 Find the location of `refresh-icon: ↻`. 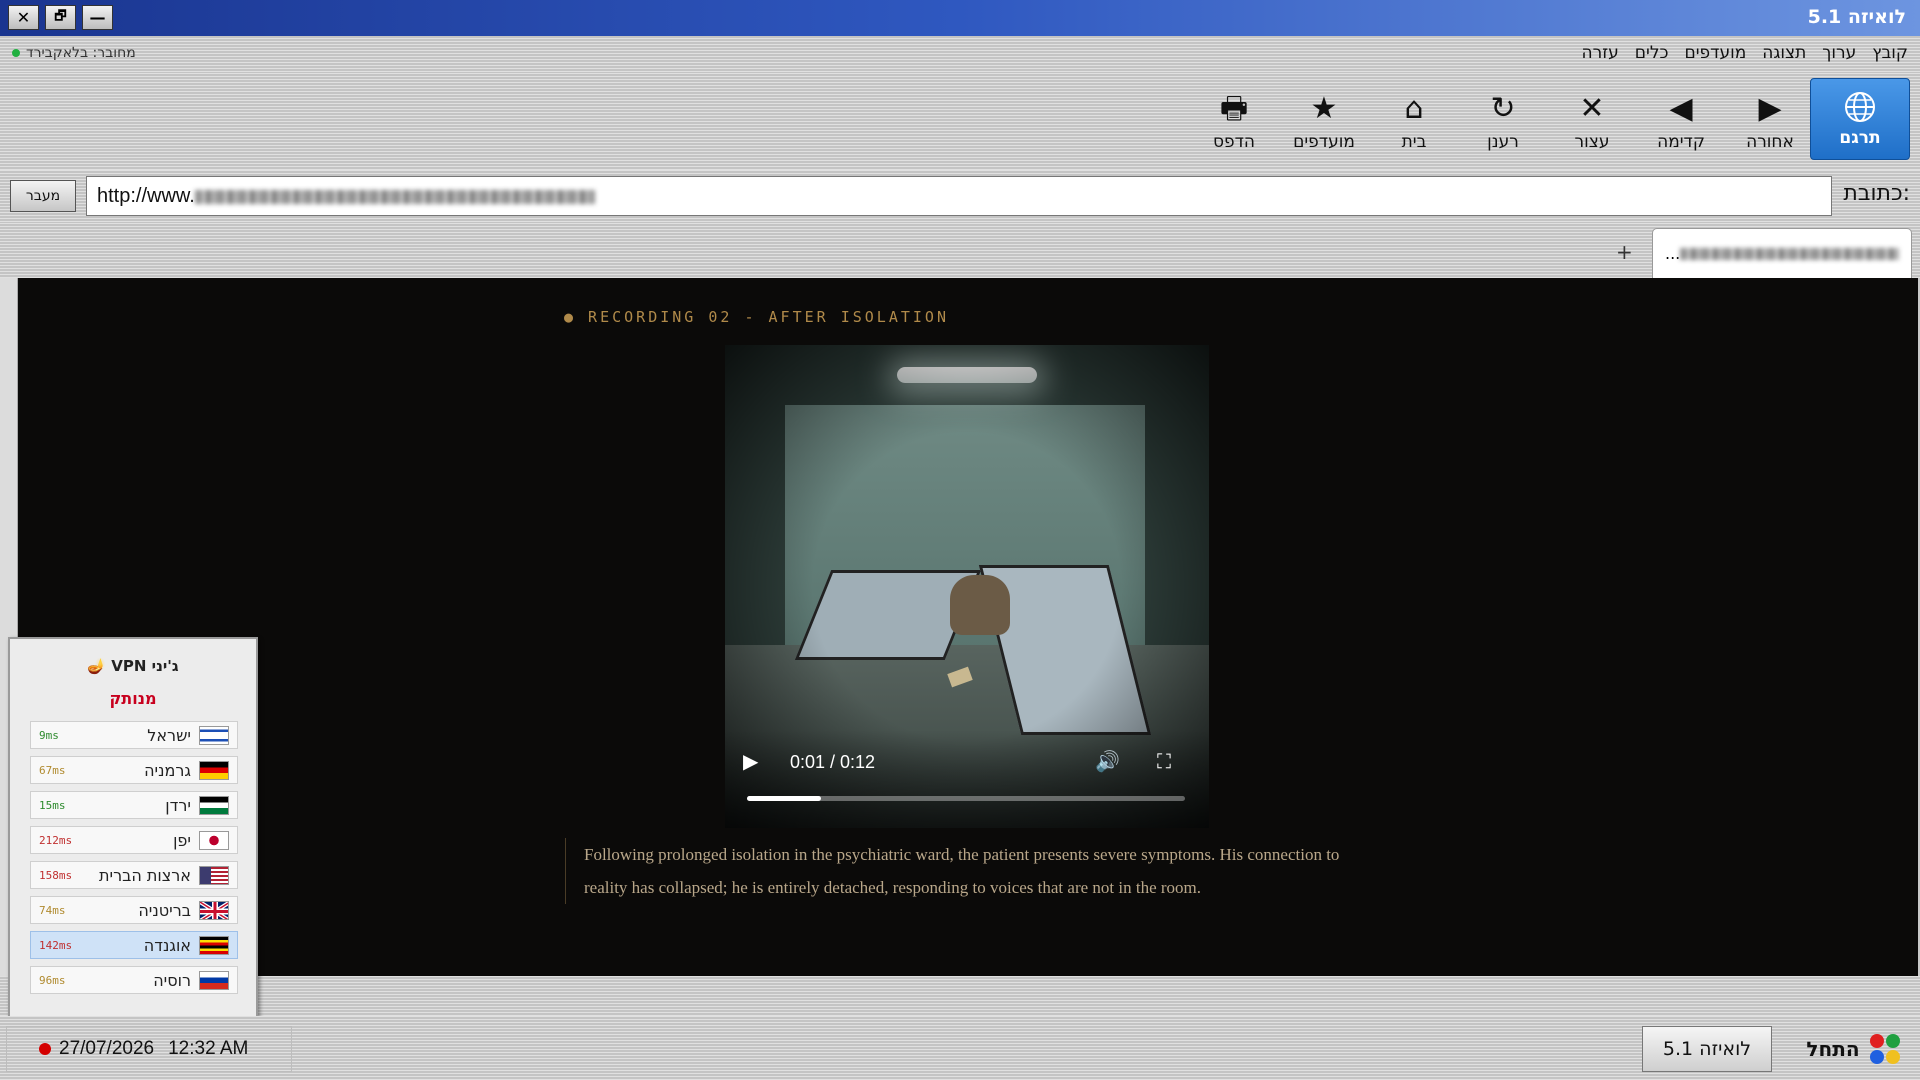

refresh-icon: ↻ is located at coordinates (1503, 108).